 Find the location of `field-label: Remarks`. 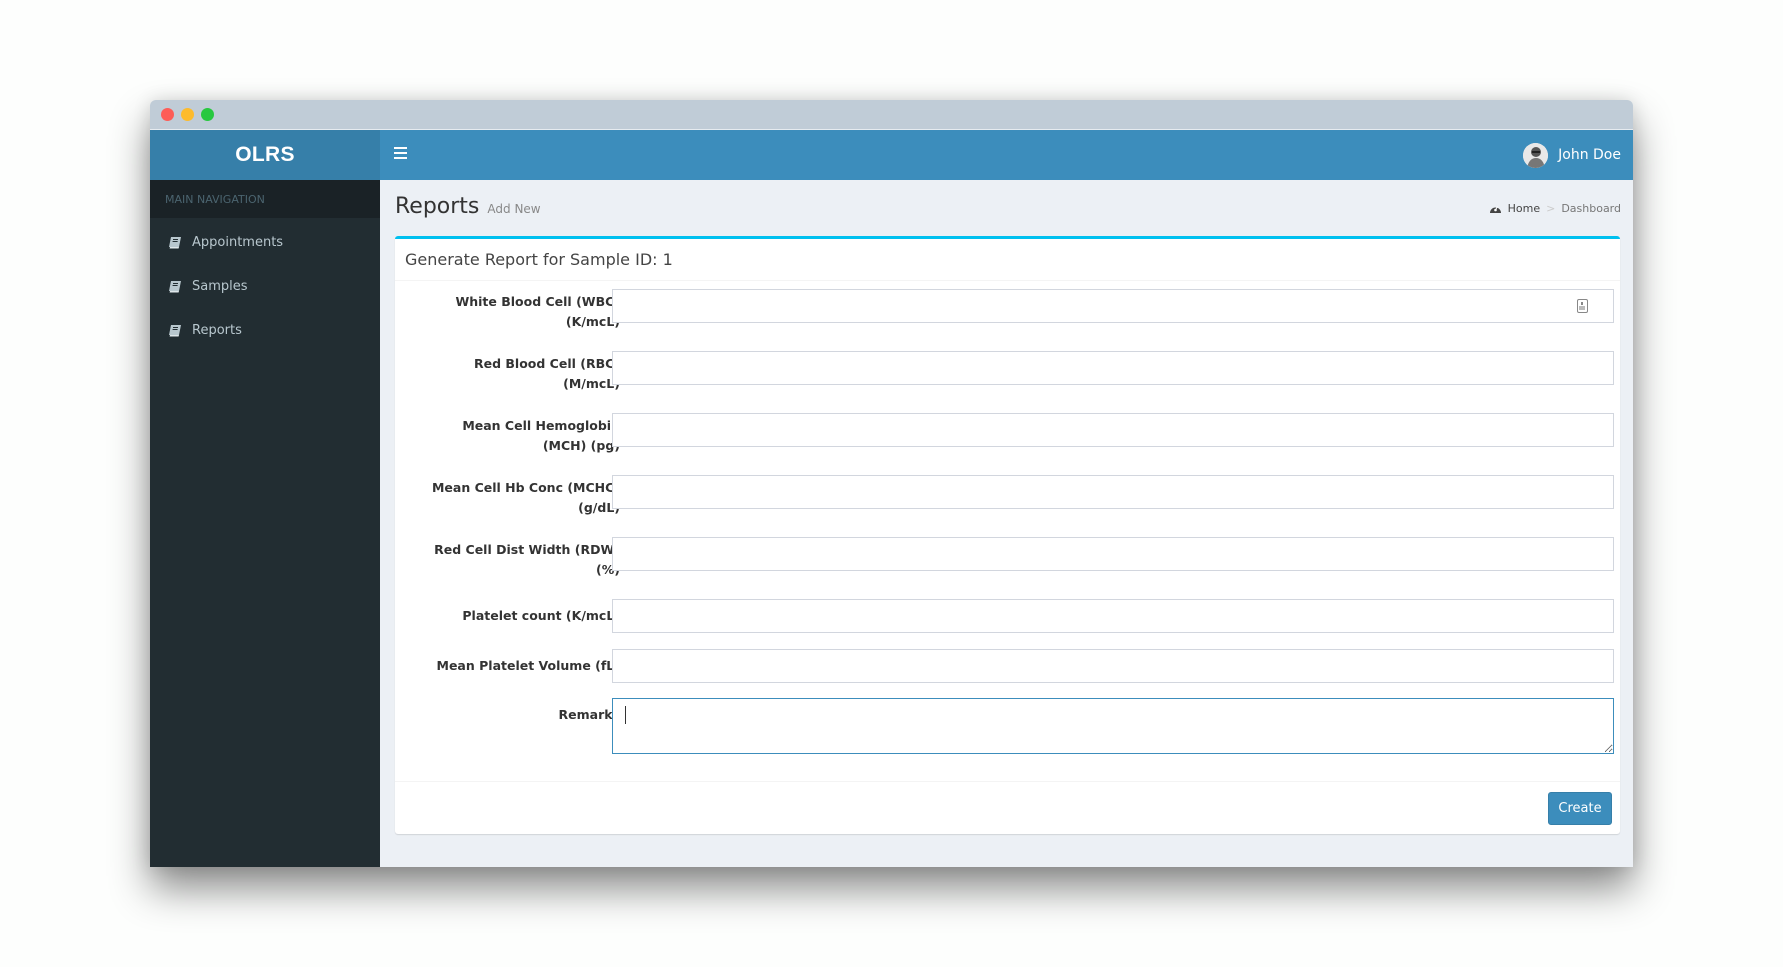

field-label: Remarks is located at coordinates (589, 714).